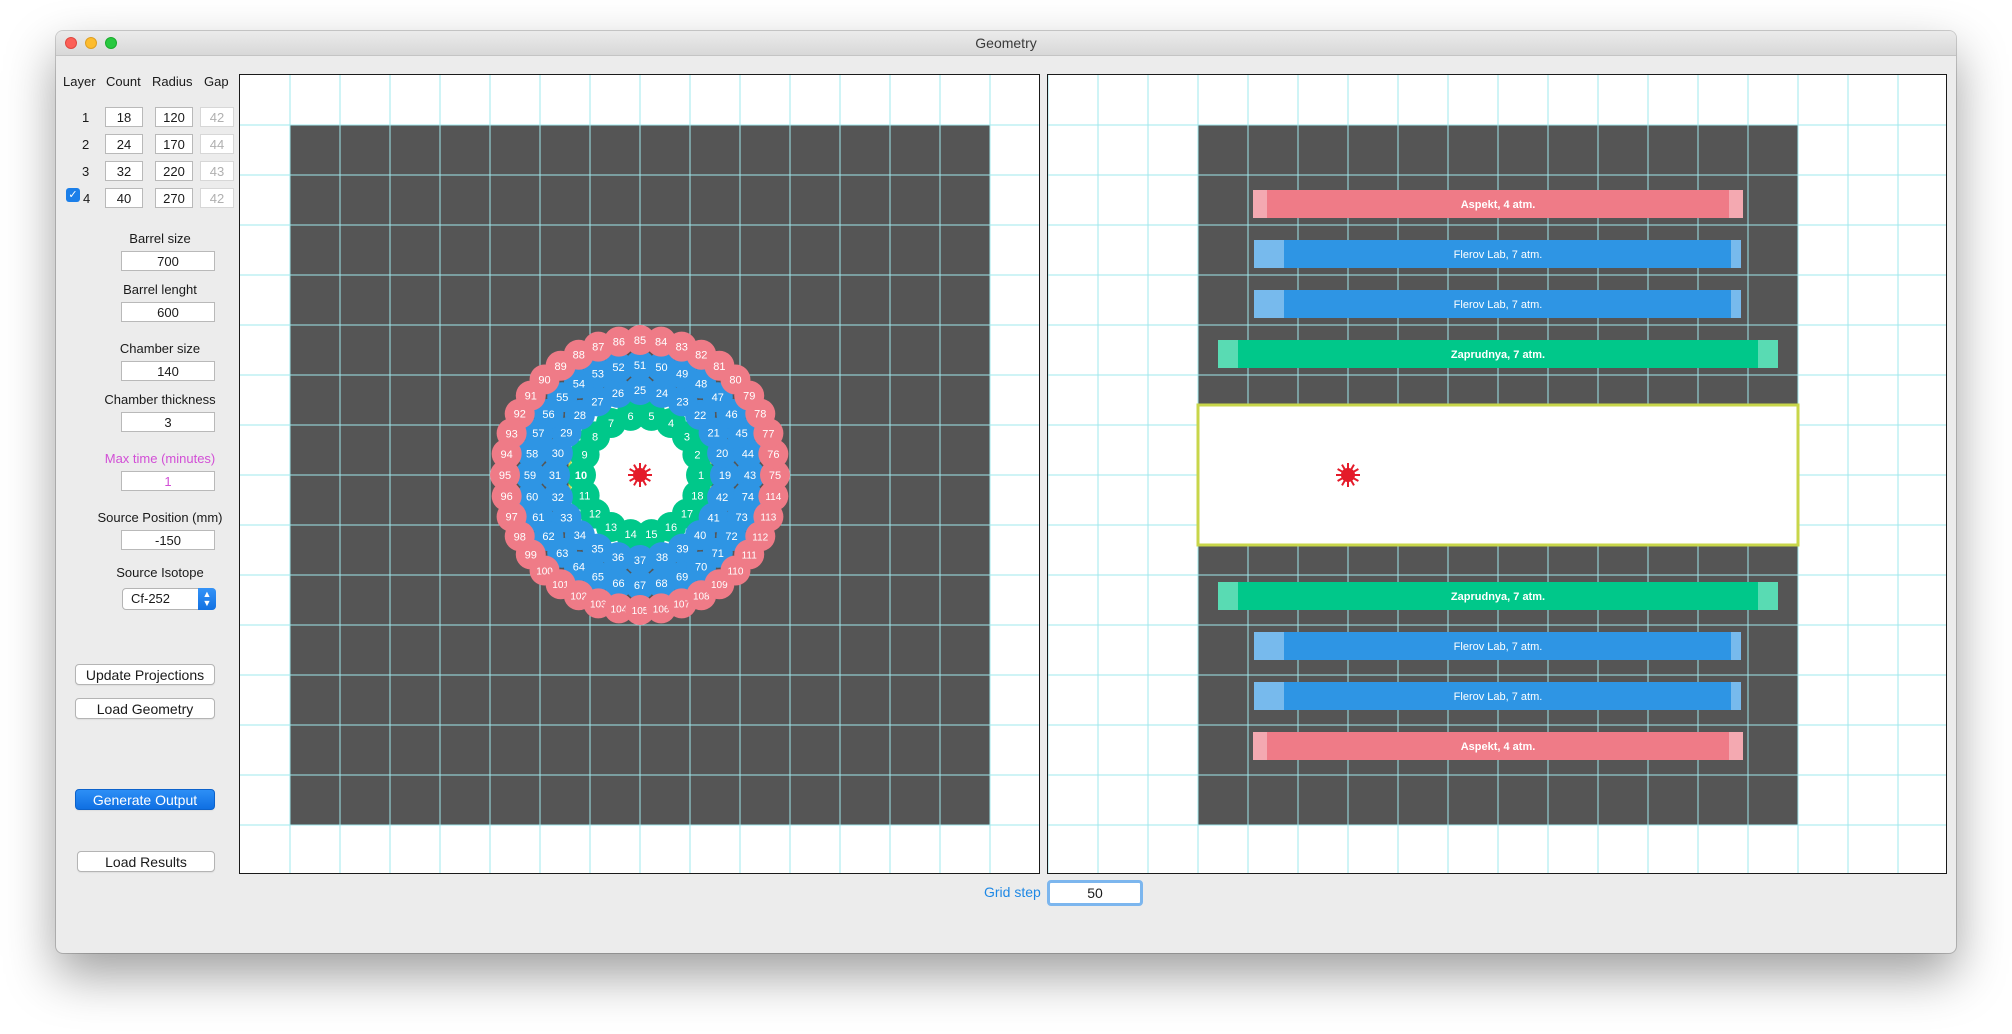 This screenshot has height=1034, width=2012. What do you see at coordinates (207, 599) in the screenshot?
I see `chevron-up-down-icon: ▲ ▼` at bounding box center [207, 599].